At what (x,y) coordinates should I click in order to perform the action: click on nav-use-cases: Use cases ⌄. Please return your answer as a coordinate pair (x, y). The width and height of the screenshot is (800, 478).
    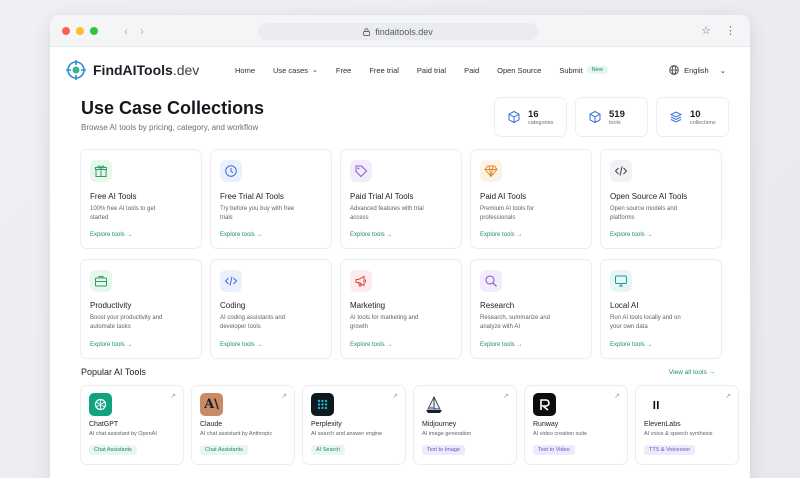
    Looking at the image, I should click on (295, 70).